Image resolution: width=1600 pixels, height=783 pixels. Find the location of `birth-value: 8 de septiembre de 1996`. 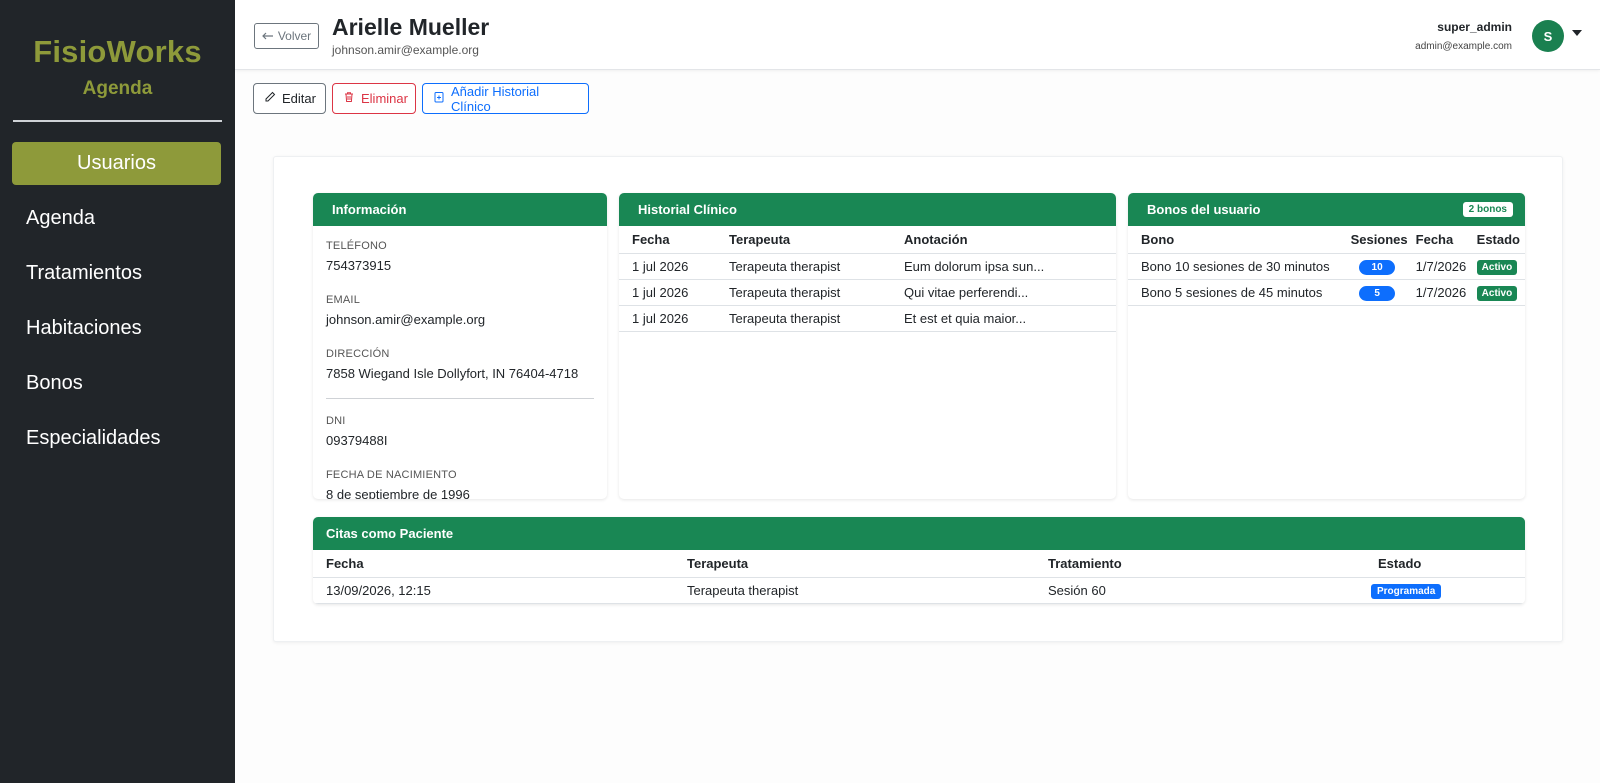

birth-value: 8 de septiembre de 1996 is located at coordinates (398, 493).